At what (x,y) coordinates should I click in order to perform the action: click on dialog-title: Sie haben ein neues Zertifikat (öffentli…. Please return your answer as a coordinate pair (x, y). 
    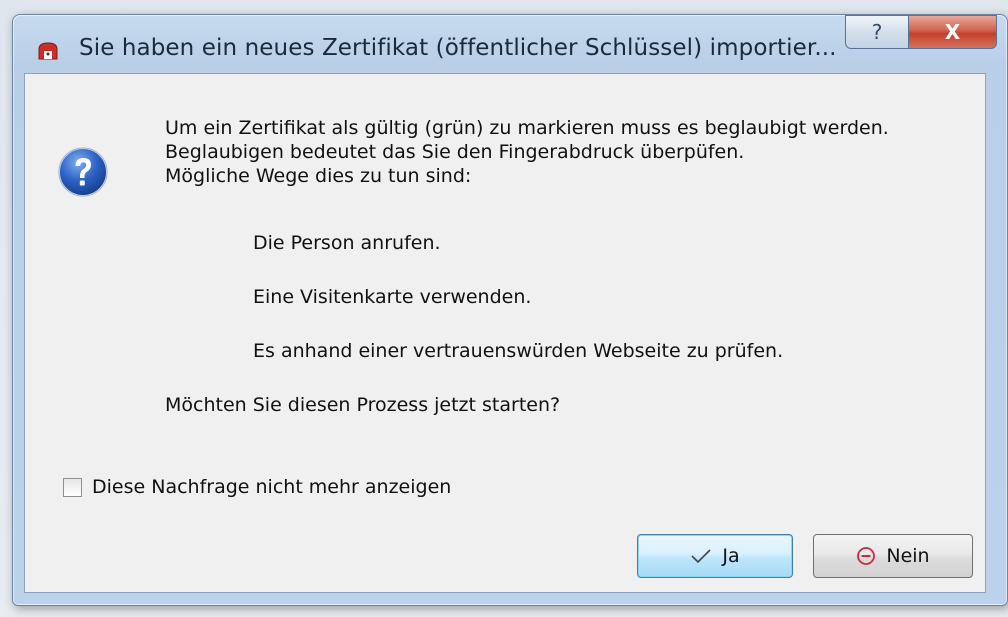
    Looking at the image, I should click on (458, 48).